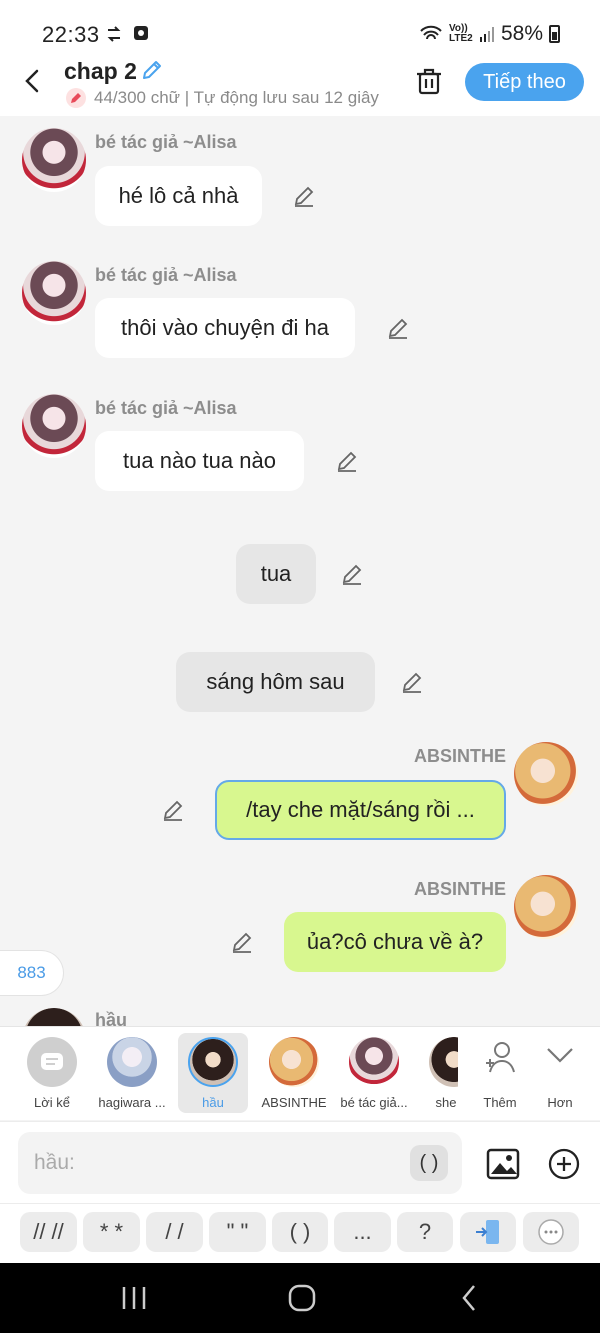  What do you see at coordinates (111, 1018) in the screenshot?
I see `message-sender: hầu` at bounding box center [111, 1018].